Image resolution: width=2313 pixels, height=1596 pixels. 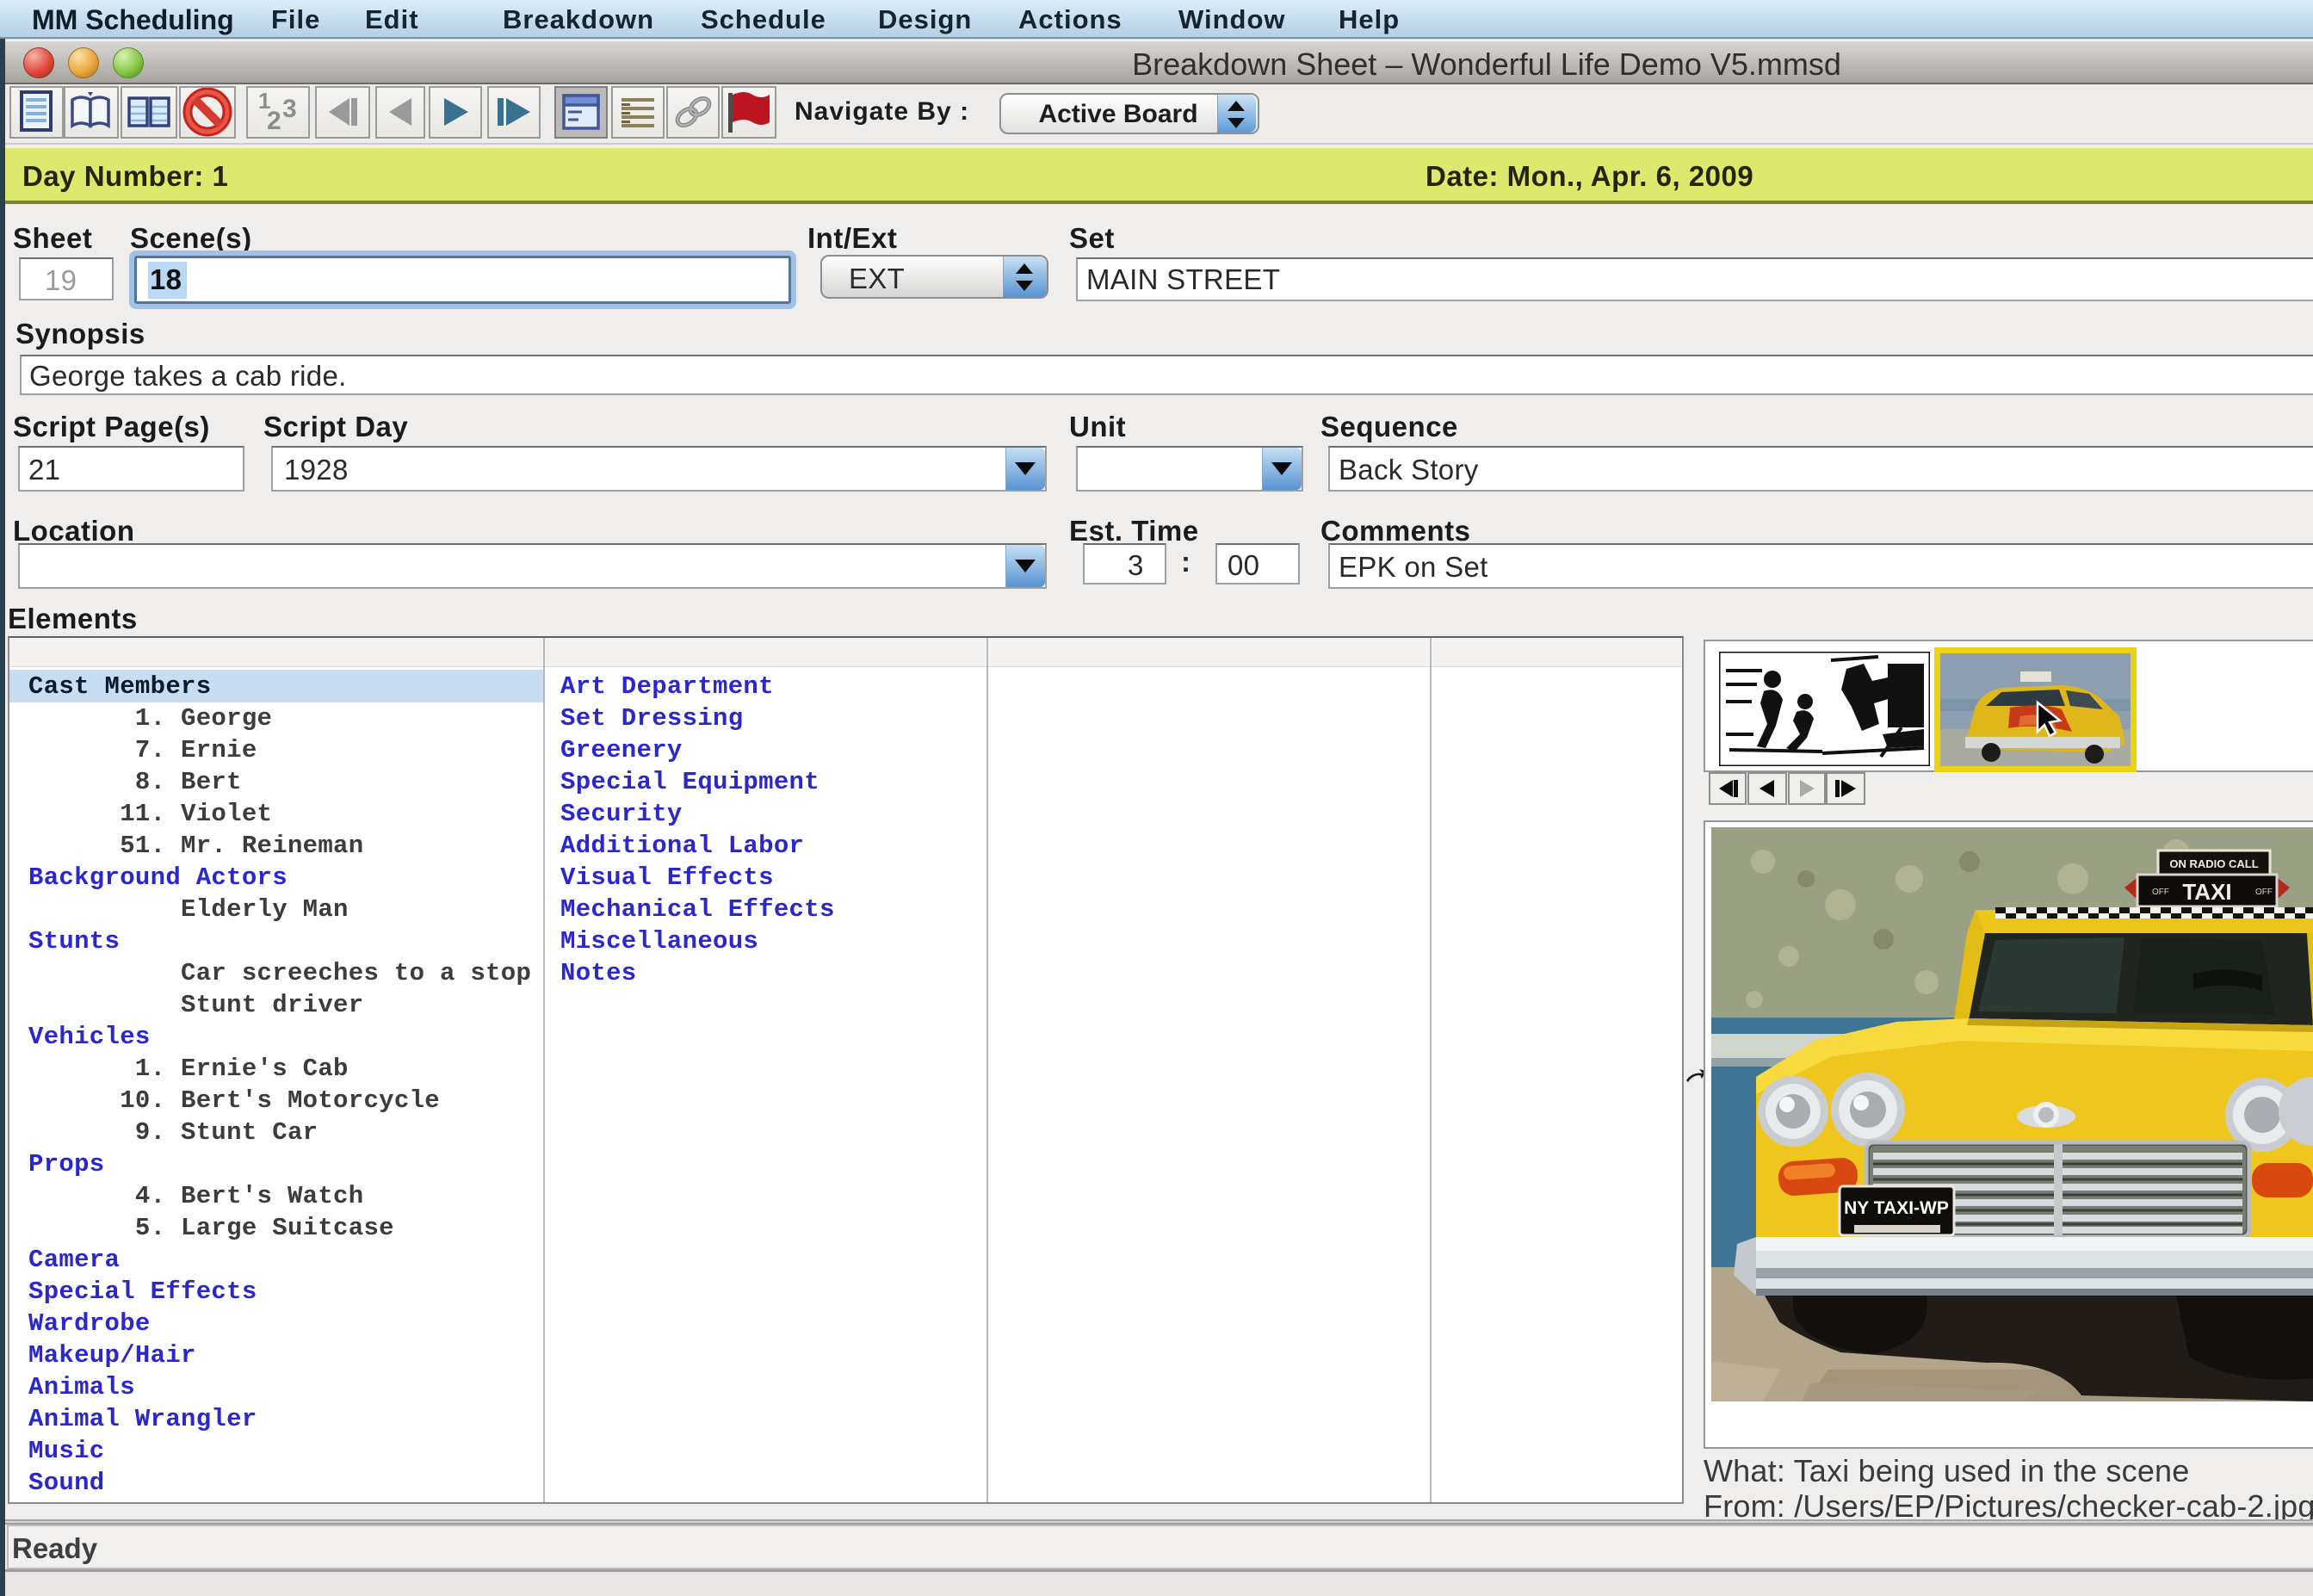 I want to click on svg-text: 3, so click(x=290, y=109).